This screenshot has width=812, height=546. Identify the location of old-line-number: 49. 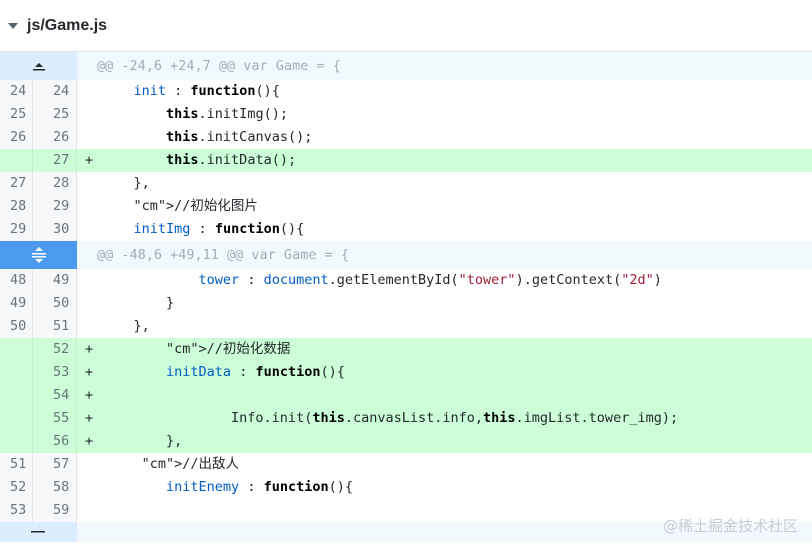
(16, 303).